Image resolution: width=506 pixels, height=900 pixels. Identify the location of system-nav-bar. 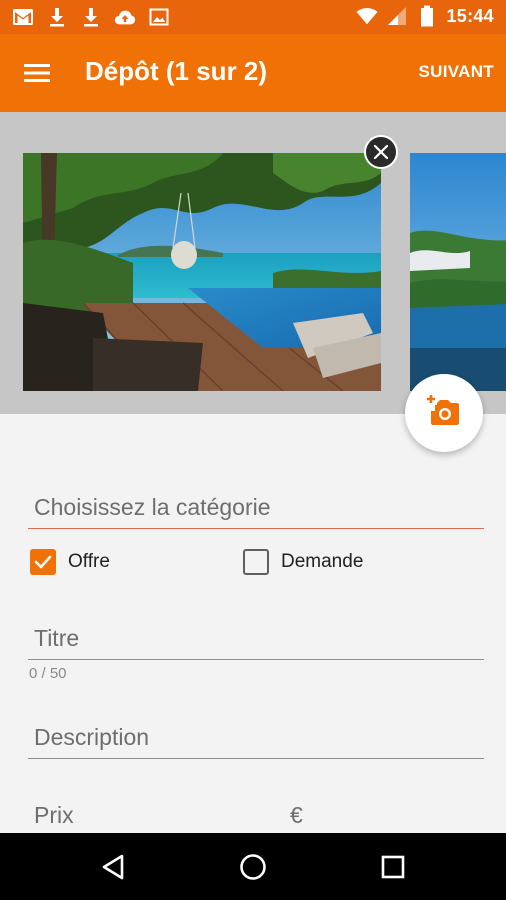
(253, 866).